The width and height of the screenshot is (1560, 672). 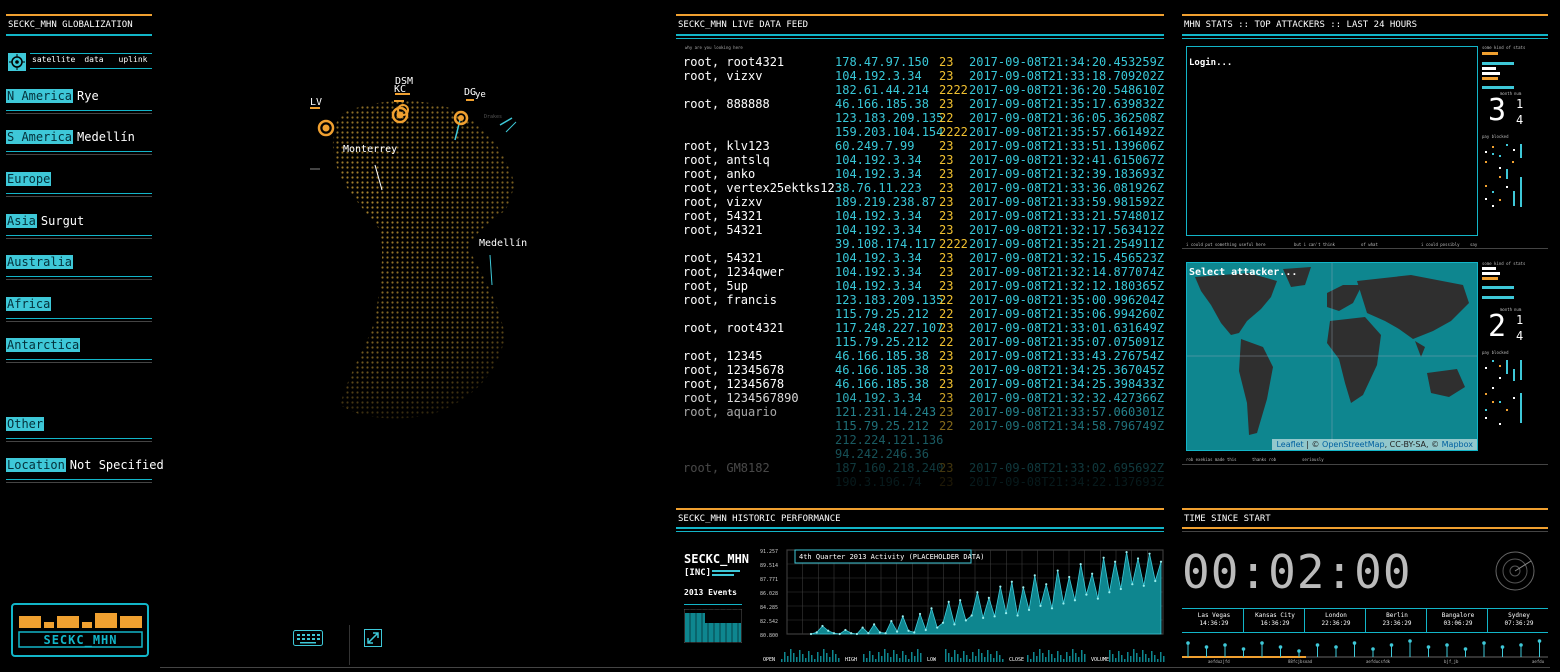 I want to click on globe, so click(x=400, y=250).